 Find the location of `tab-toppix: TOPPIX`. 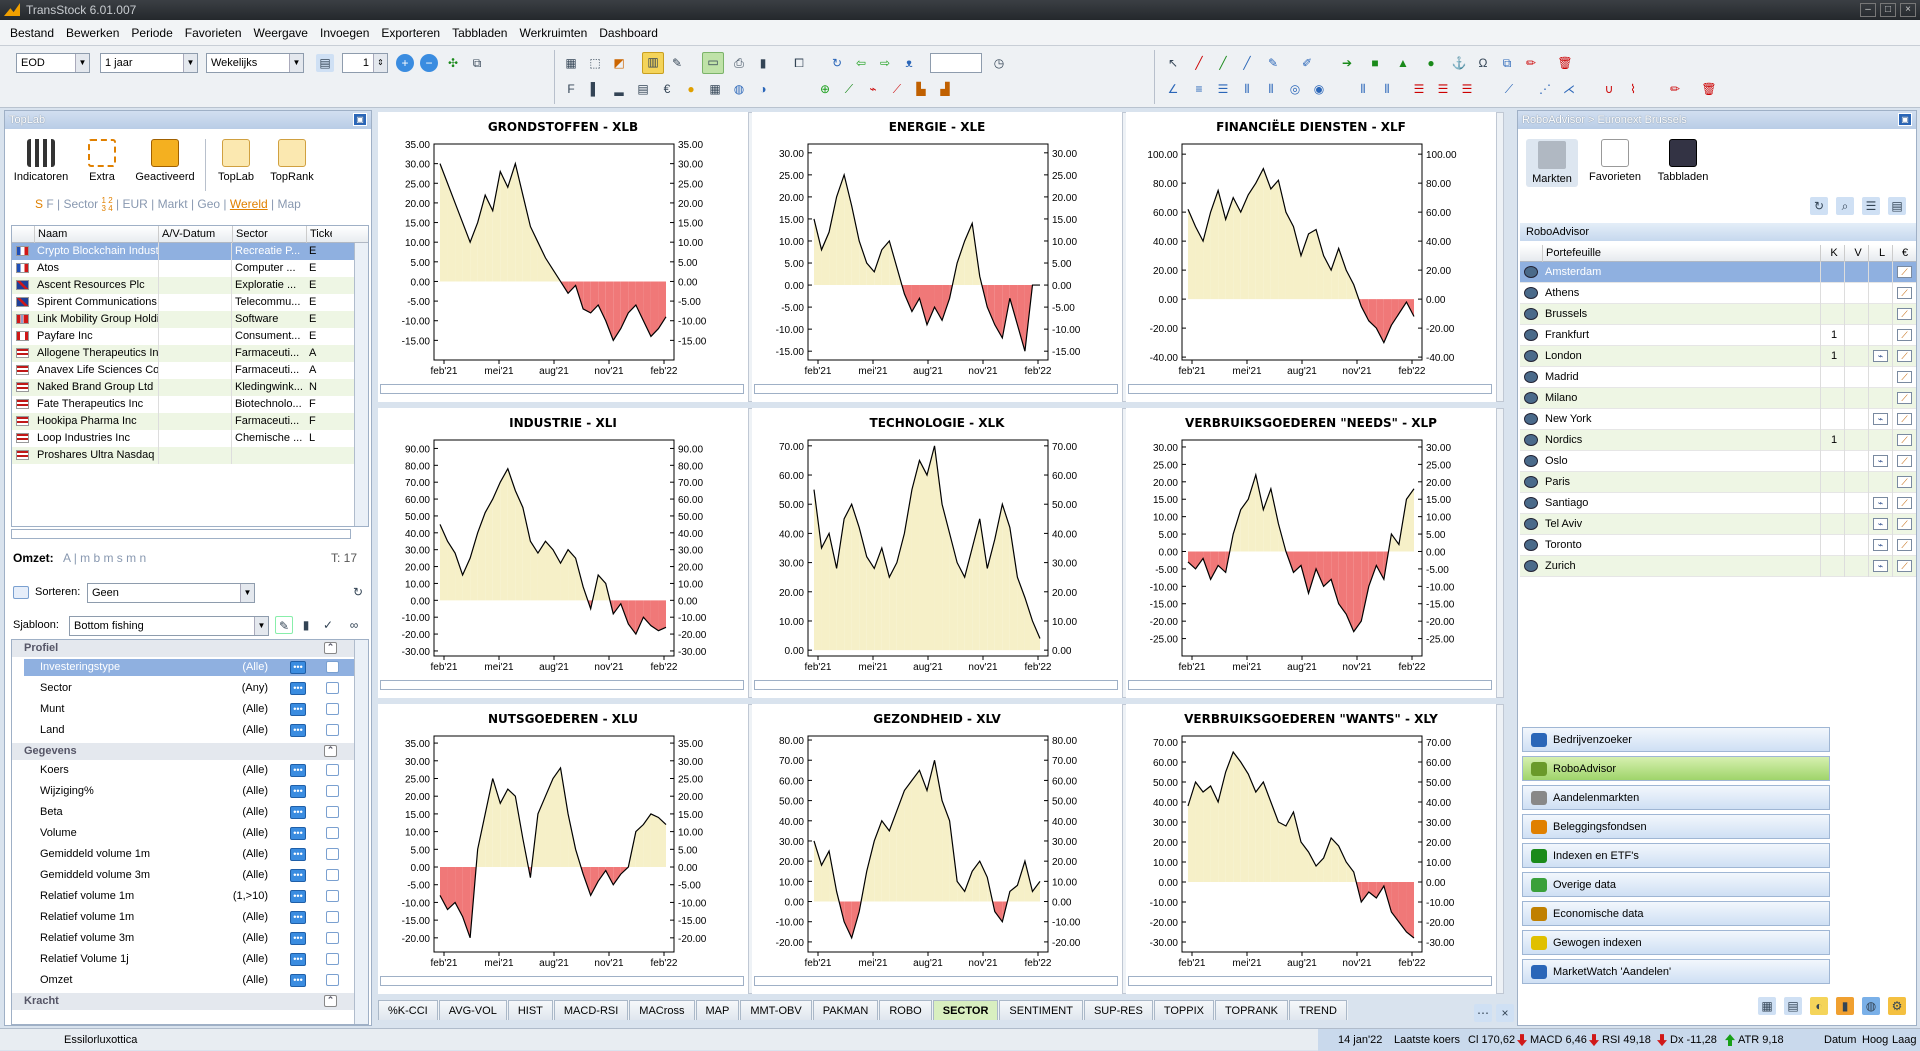

tab-toppix: TOPPIX is located at coordinates (1184, 1010).